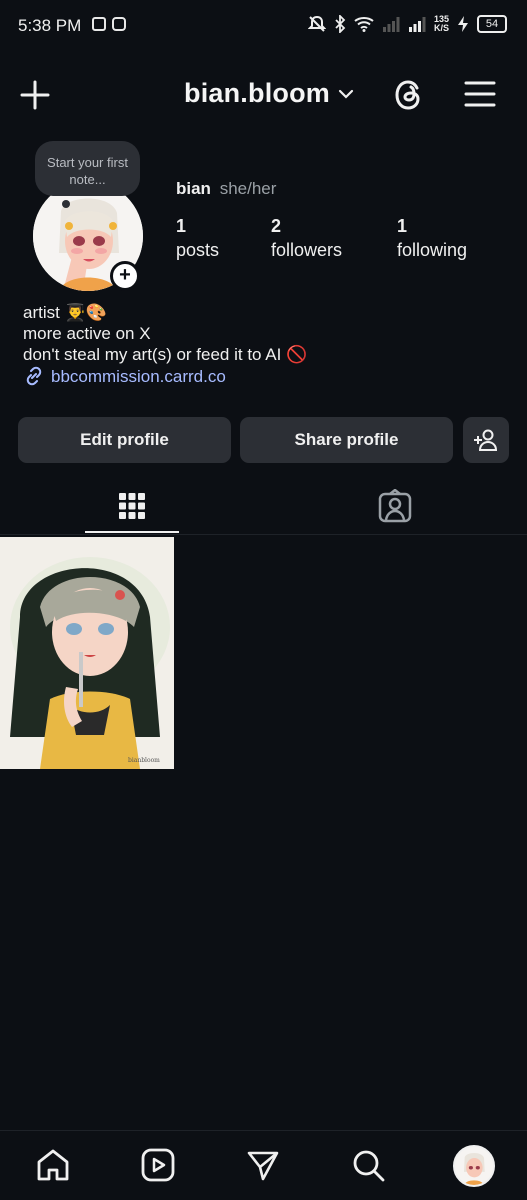  I want to click on post-thumbnail: bianbloom, so click(87, 653).